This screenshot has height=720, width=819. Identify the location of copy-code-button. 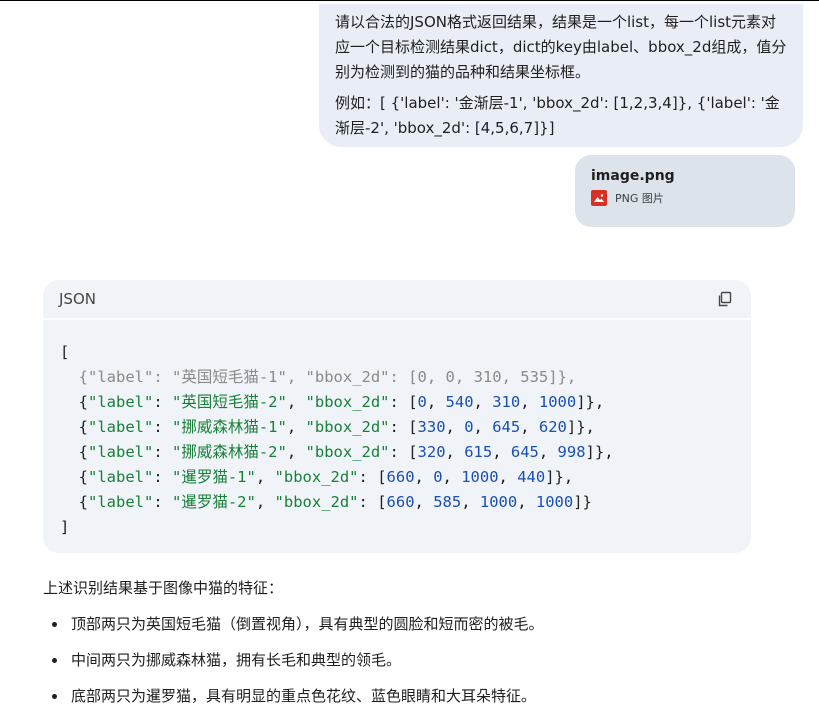
(725, 299).